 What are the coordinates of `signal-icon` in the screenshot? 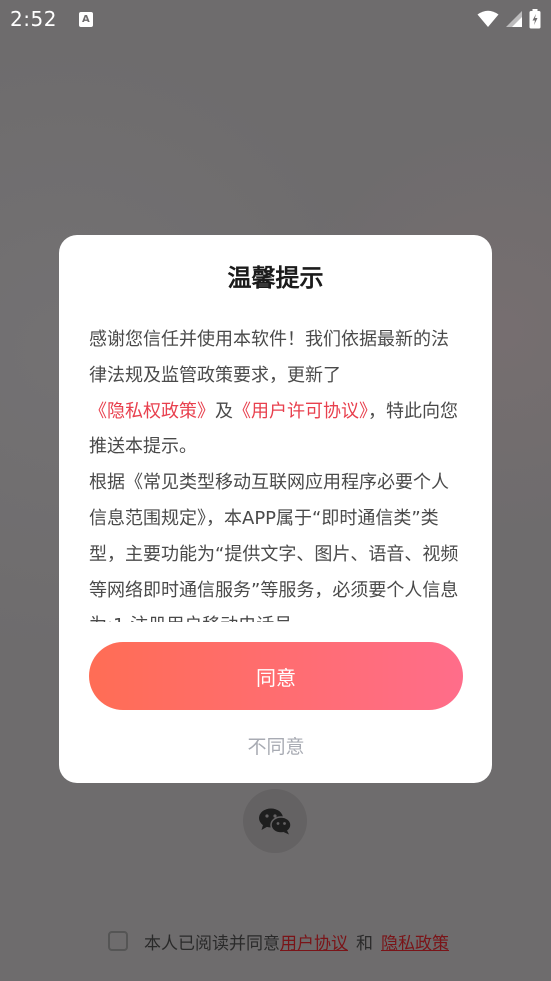 It's located at (514, 19).